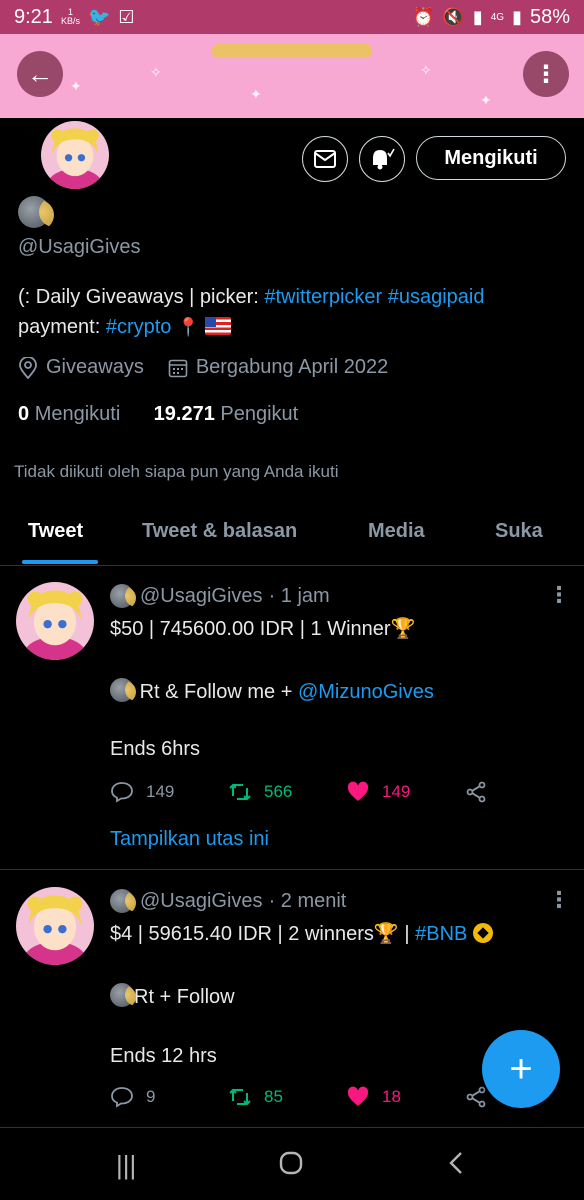  Describe the element at coordinates (441, 934) in the screenshot. I see `hashtag-link: #BNB` at that location.